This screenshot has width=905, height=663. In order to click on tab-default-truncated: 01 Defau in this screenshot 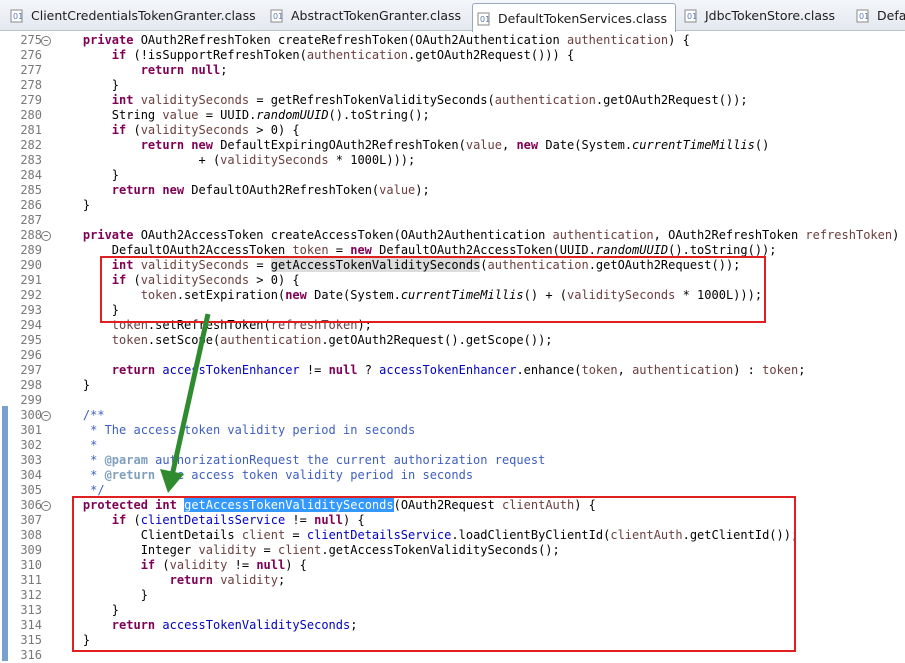, I will do `click(878, 15)`.